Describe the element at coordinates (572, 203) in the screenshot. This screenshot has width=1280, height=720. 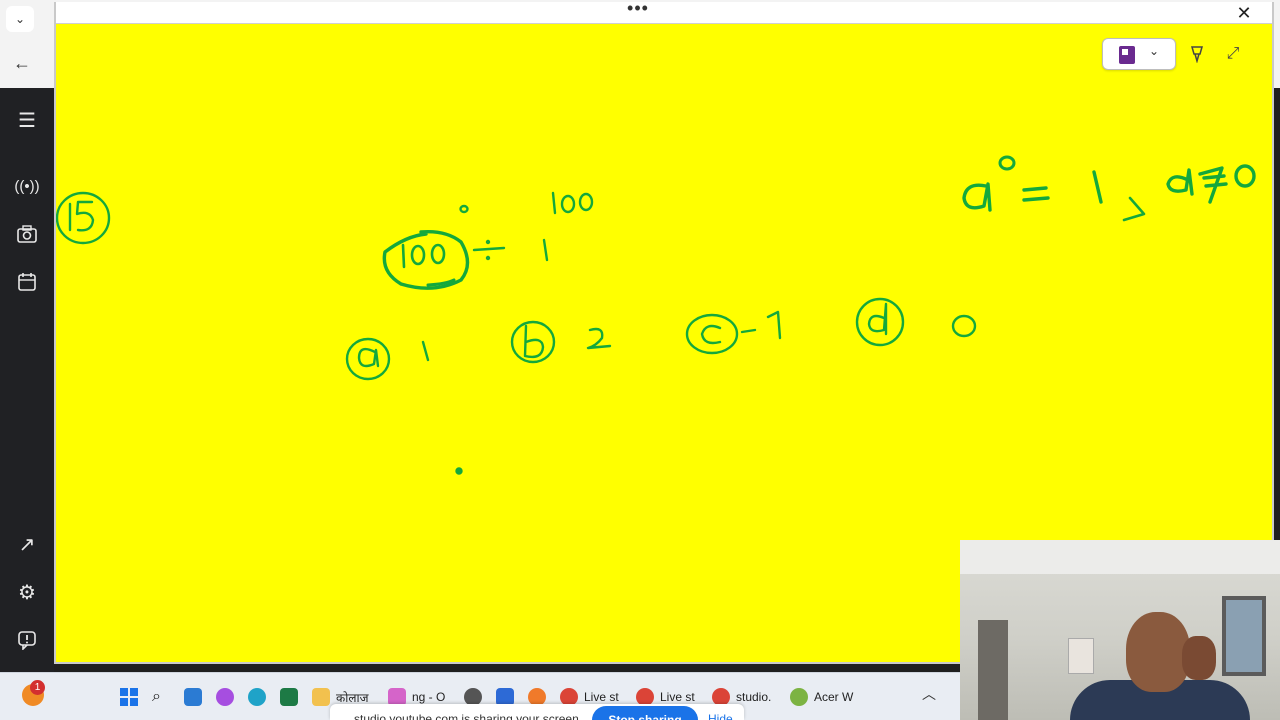
I see `exponent-100-ink` at that location.